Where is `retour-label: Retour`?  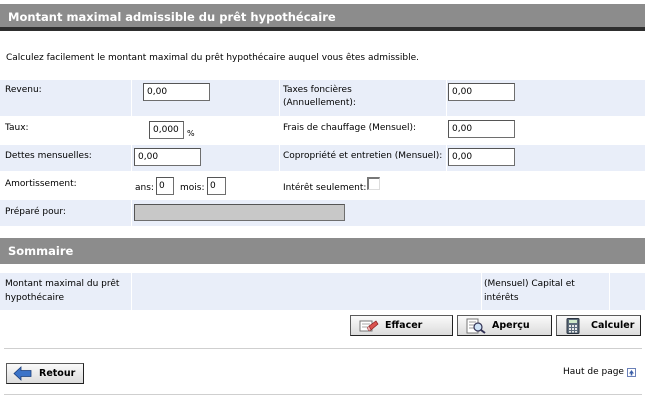
retour-label: Retour is located at coordinates (57, 373).